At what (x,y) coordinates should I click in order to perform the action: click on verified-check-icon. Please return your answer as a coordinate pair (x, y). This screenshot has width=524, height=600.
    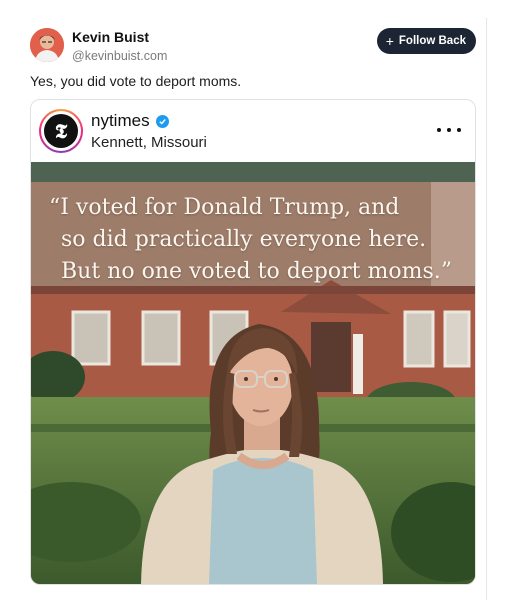
    Looking at the image, I should click on (162, 121).